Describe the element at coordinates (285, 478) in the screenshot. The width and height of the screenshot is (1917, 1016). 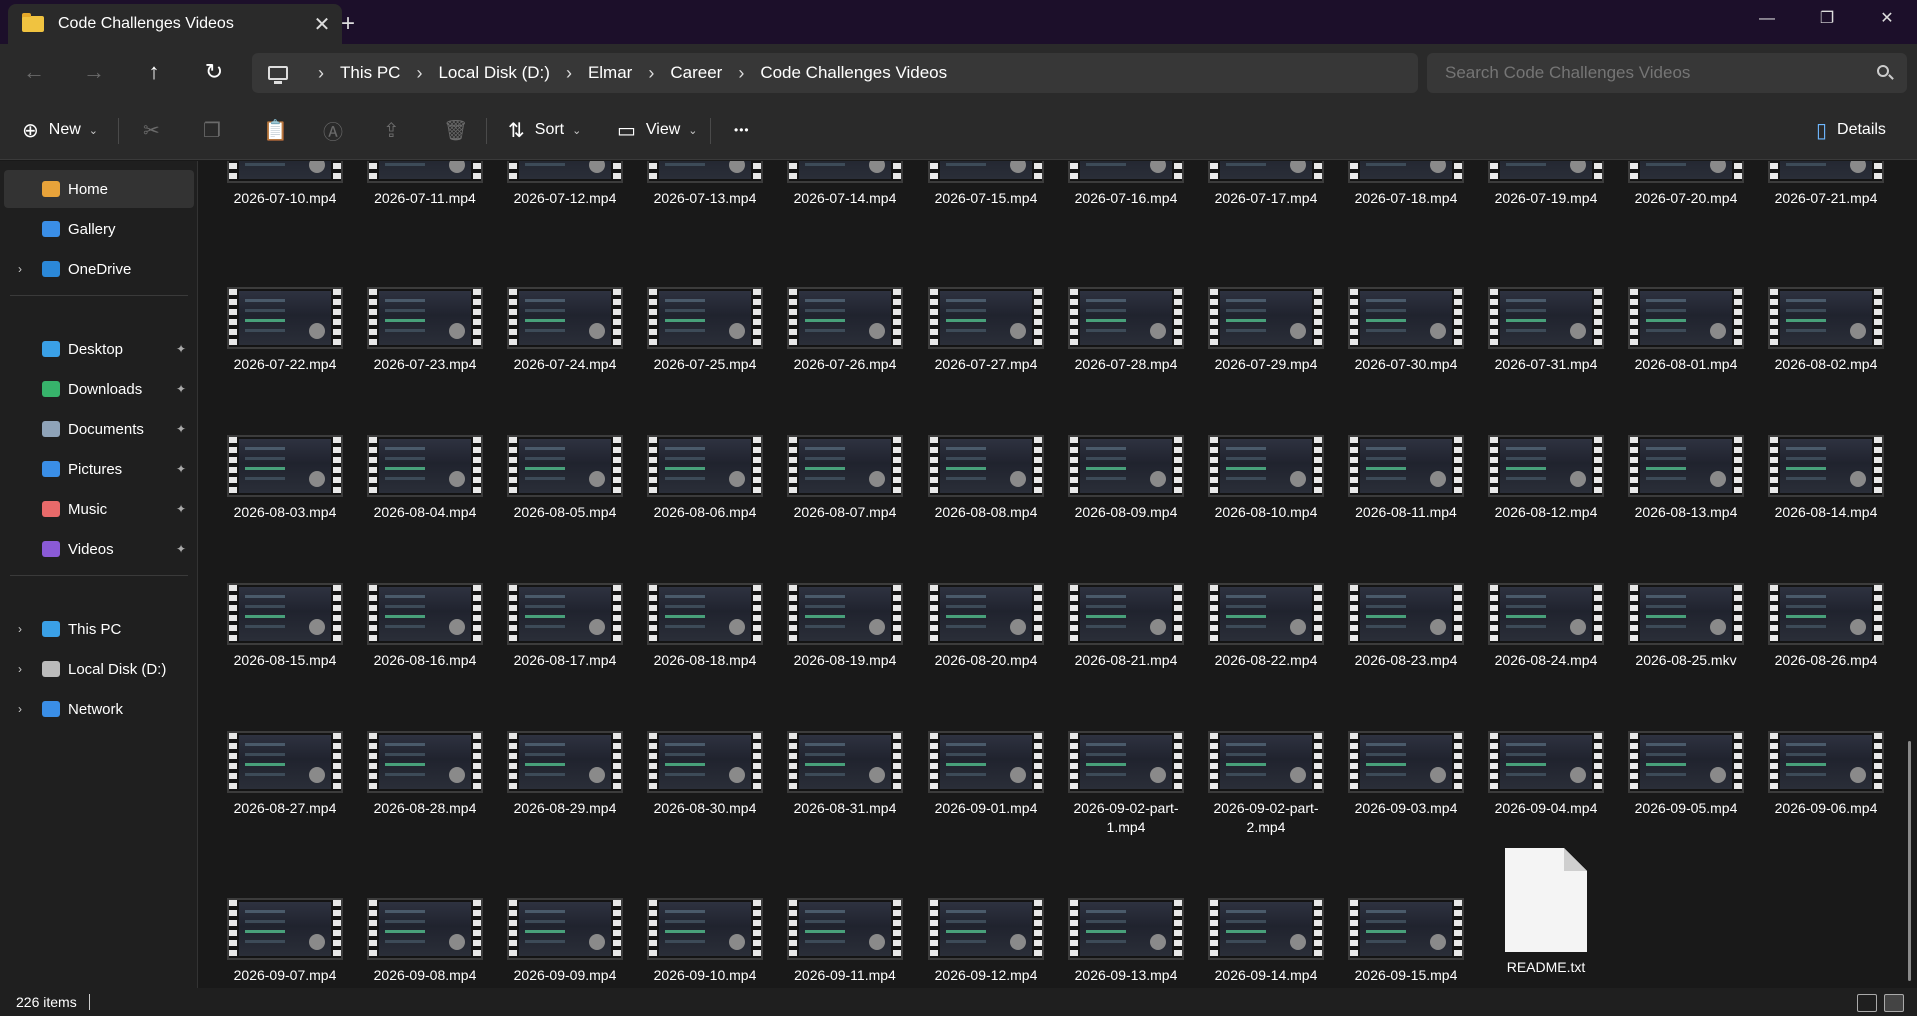
I see `video-file-item: 2026-08-03.mp4` at that location.